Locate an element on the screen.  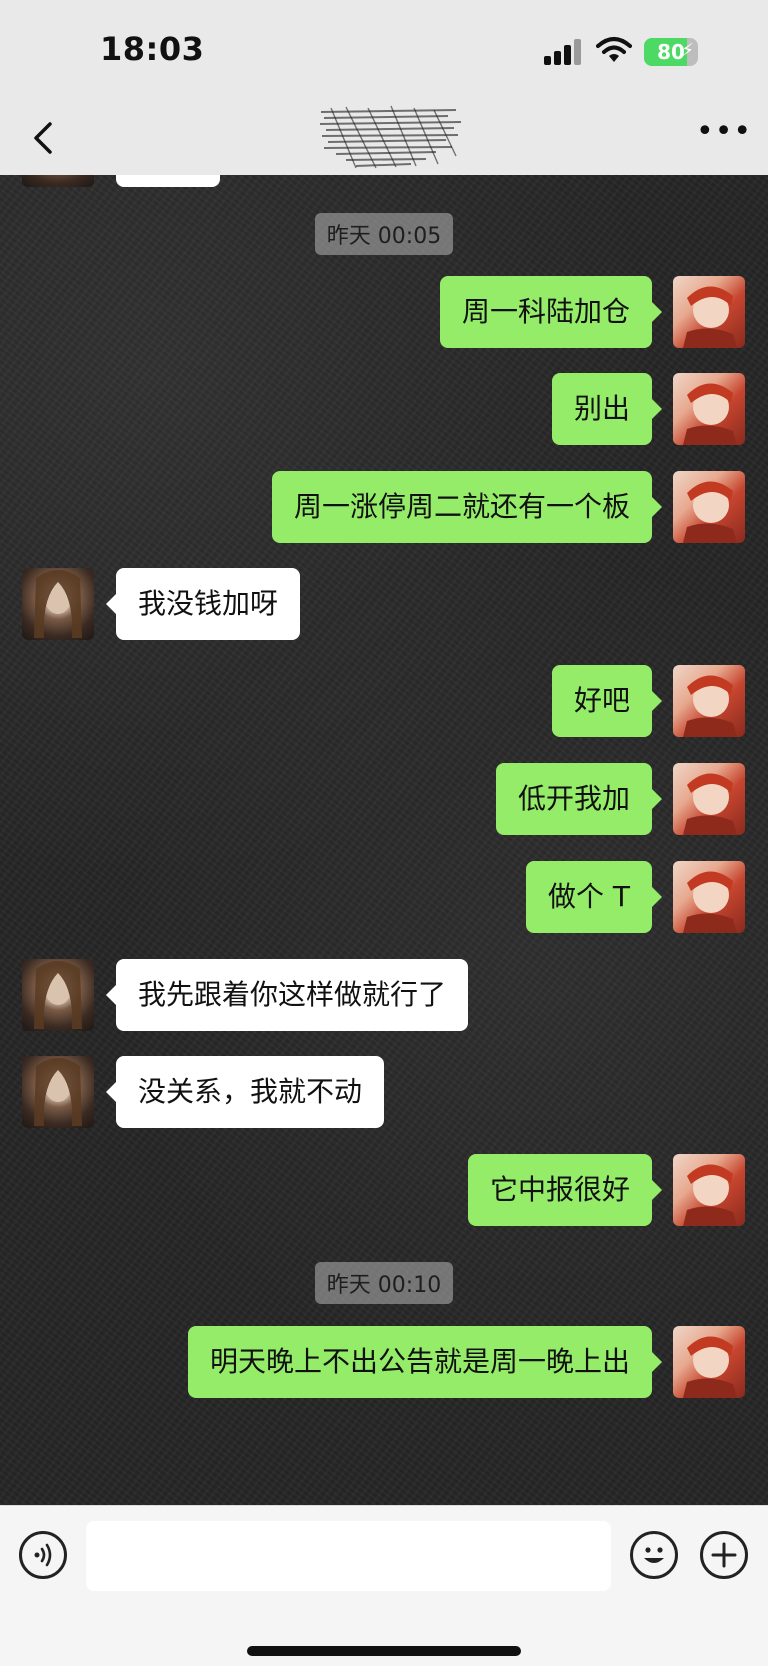
message-bubble: 好吧 is located at coordinates (607, 701).